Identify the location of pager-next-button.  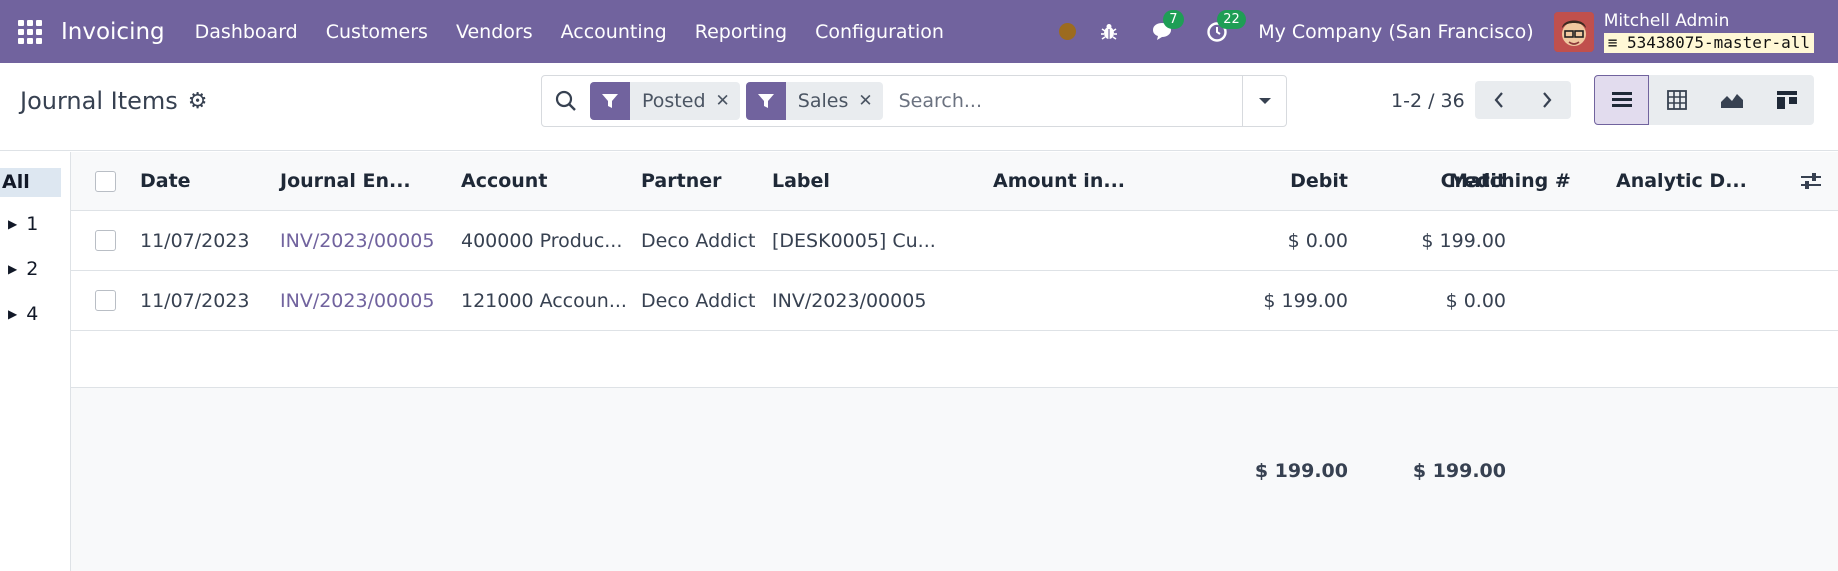
(1547, 100).